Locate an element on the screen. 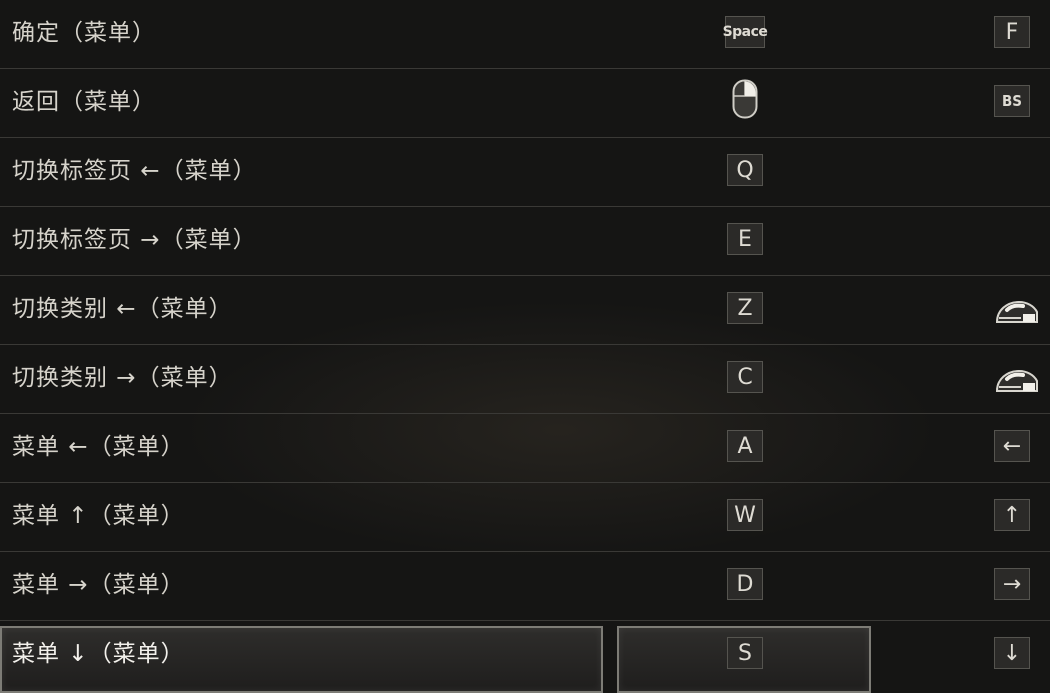 Image resolution: width=1050 pixels, height=693 pixels. primary-key-slot: S is located at coordinates (745, 653).